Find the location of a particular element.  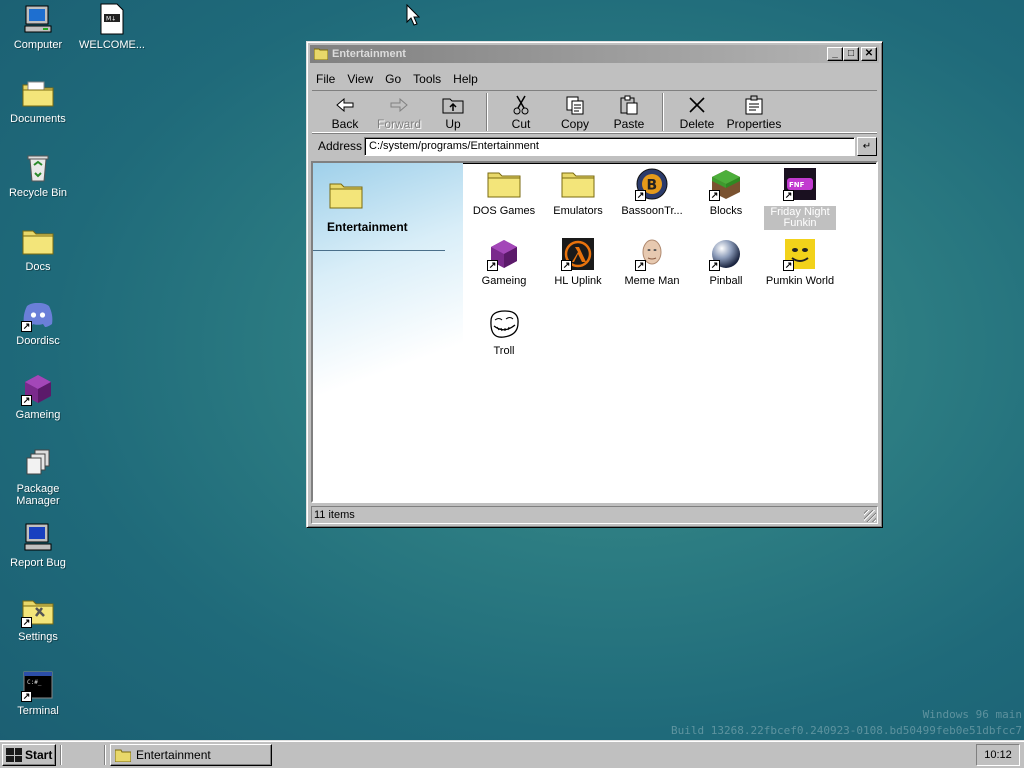

desktop-icon-label: Documents is located at coordinates (38, 119).